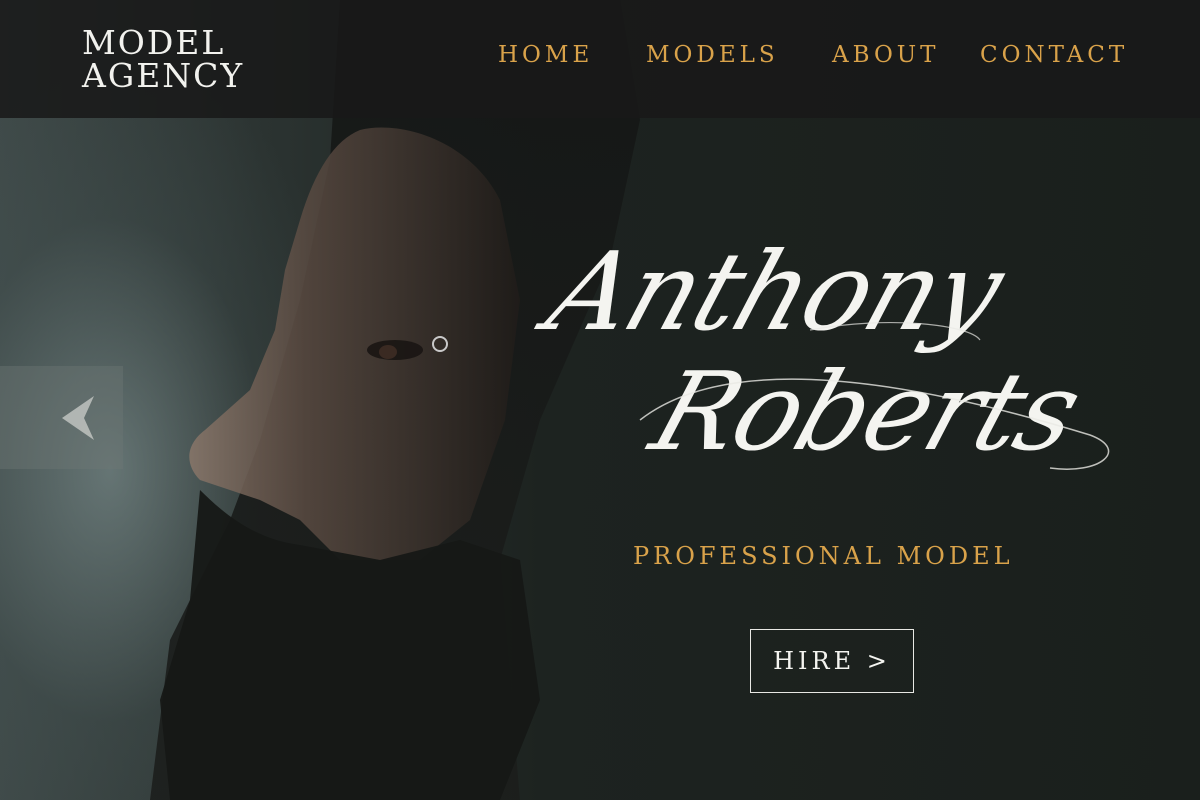 The height and width of the screenshot is (800, 1200). Describe the element at coordinates (73, 420) in the screenshot. I see `chevron-left-icon` at that location.